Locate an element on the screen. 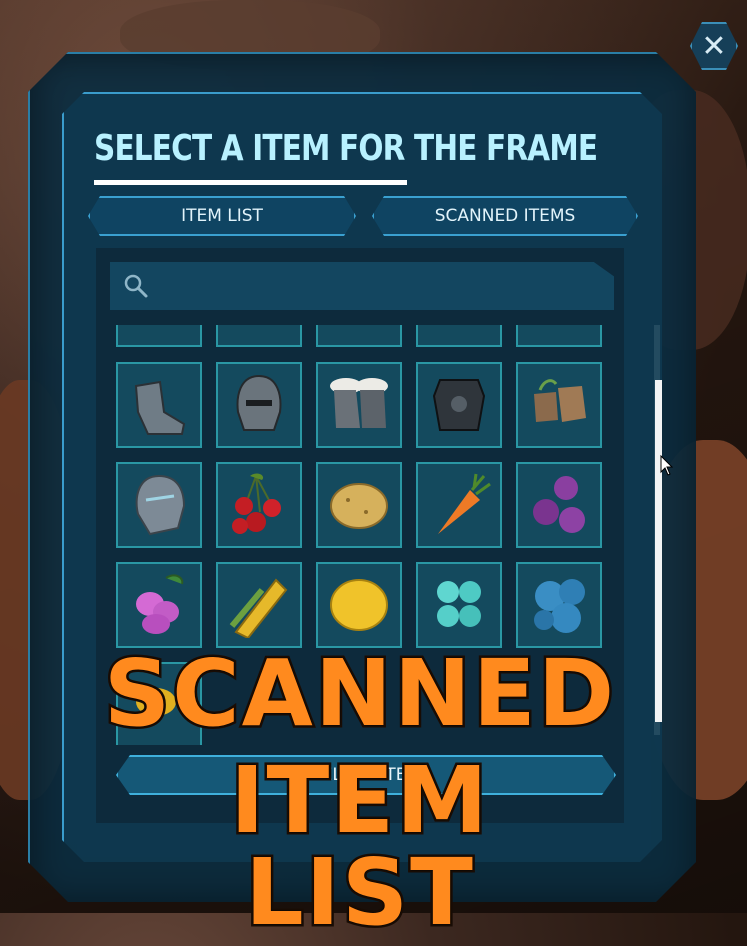 Image resolution: width=747 pixels, height=946 pixels. armor-boots-icon is located at coordinates (359, 331).